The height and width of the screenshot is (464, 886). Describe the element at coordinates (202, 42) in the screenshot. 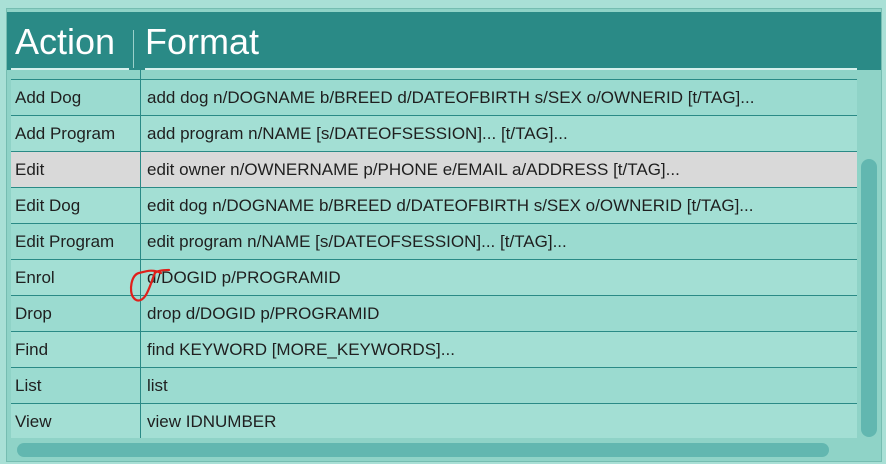

I see `column-header-format: Format` at that location.